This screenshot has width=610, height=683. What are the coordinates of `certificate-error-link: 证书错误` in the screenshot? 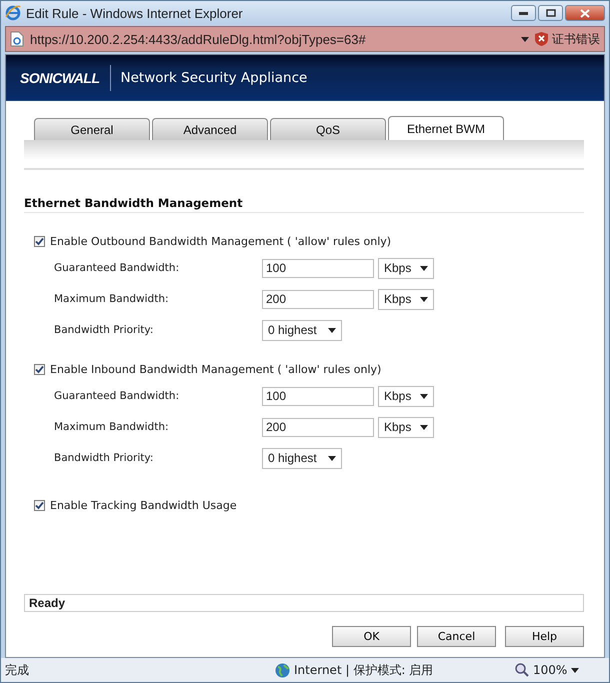 It's located at (576, 39).